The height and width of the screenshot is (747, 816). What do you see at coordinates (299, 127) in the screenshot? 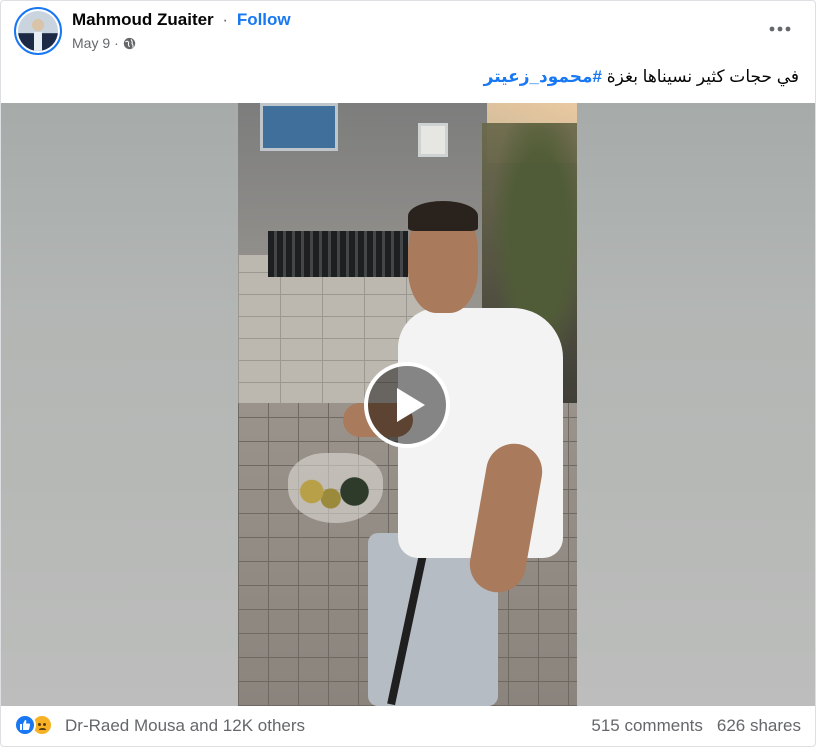
I see `video-scene-window` at bounding box center [299, 127].